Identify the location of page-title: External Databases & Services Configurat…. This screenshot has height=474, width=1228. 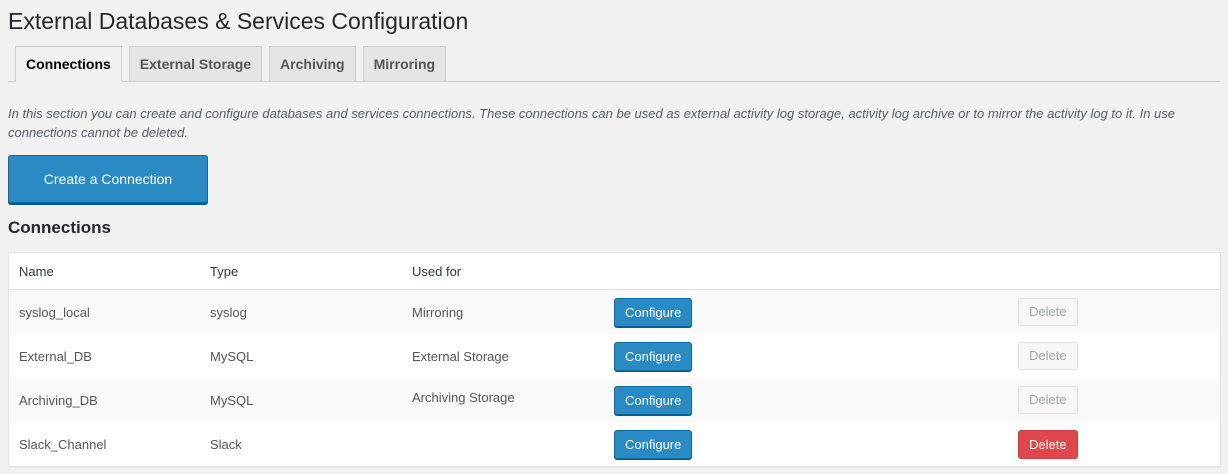
(238, 21).